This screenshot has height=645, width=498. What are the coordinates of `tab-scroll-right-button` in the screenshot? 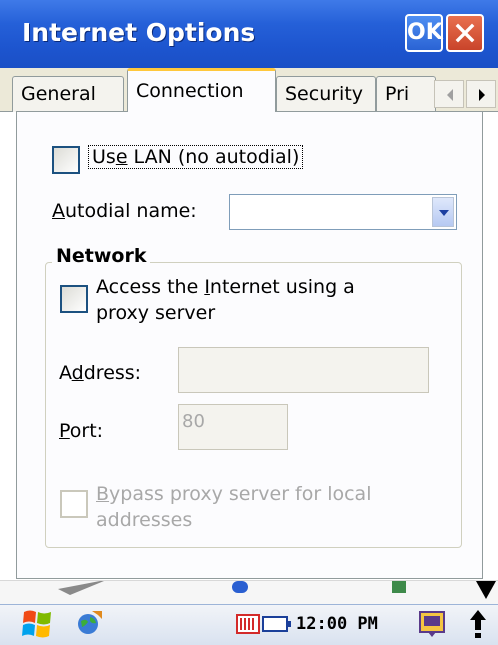 It's located at (481, 94).